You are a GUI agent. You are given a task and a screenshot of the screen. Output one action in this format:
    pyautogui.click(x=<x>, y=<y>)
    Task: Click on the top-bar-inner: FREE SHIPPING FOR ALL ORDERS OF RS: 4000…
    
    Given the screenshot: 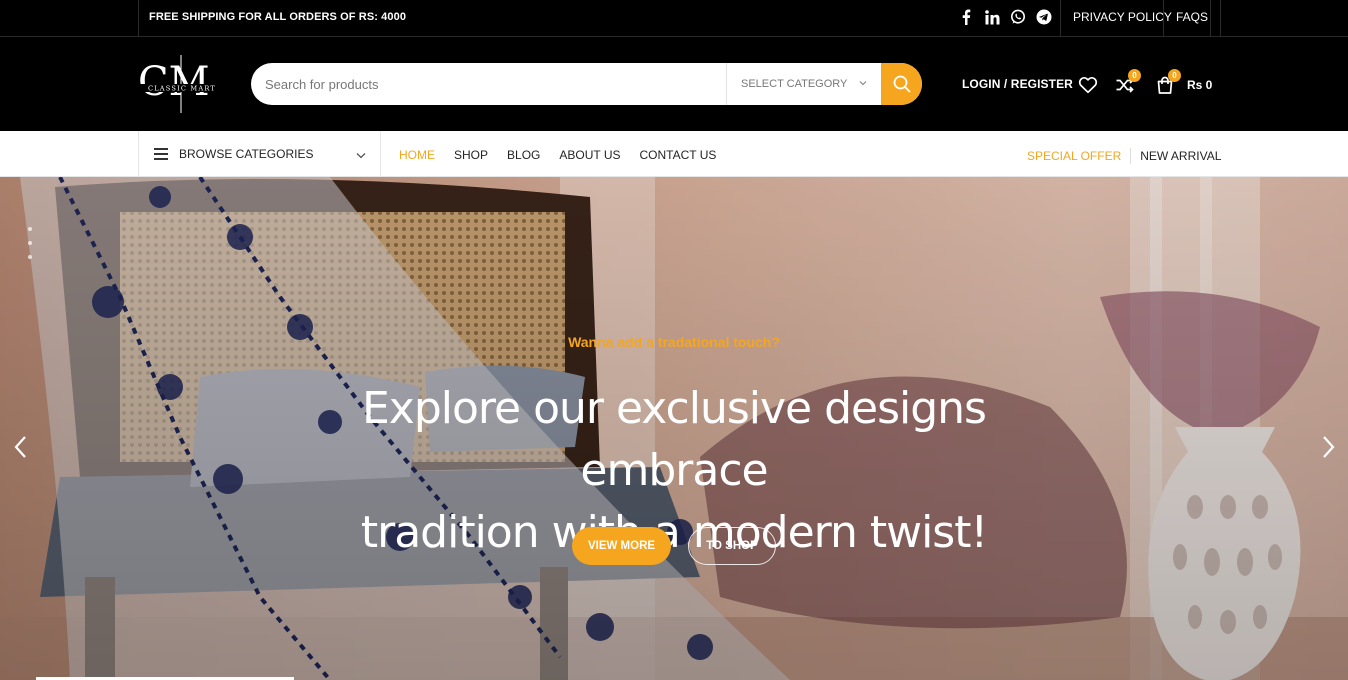 What is the action you would take?
    pyautogui.click(x=680, y=18)
    